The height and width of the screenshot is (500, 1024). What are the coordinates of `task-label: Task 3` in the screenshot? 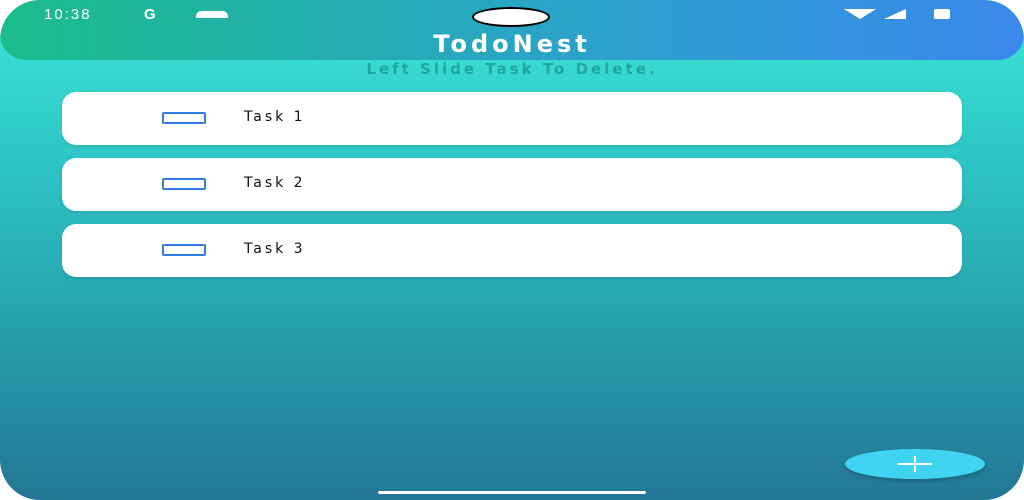 It's located at (275, 249).